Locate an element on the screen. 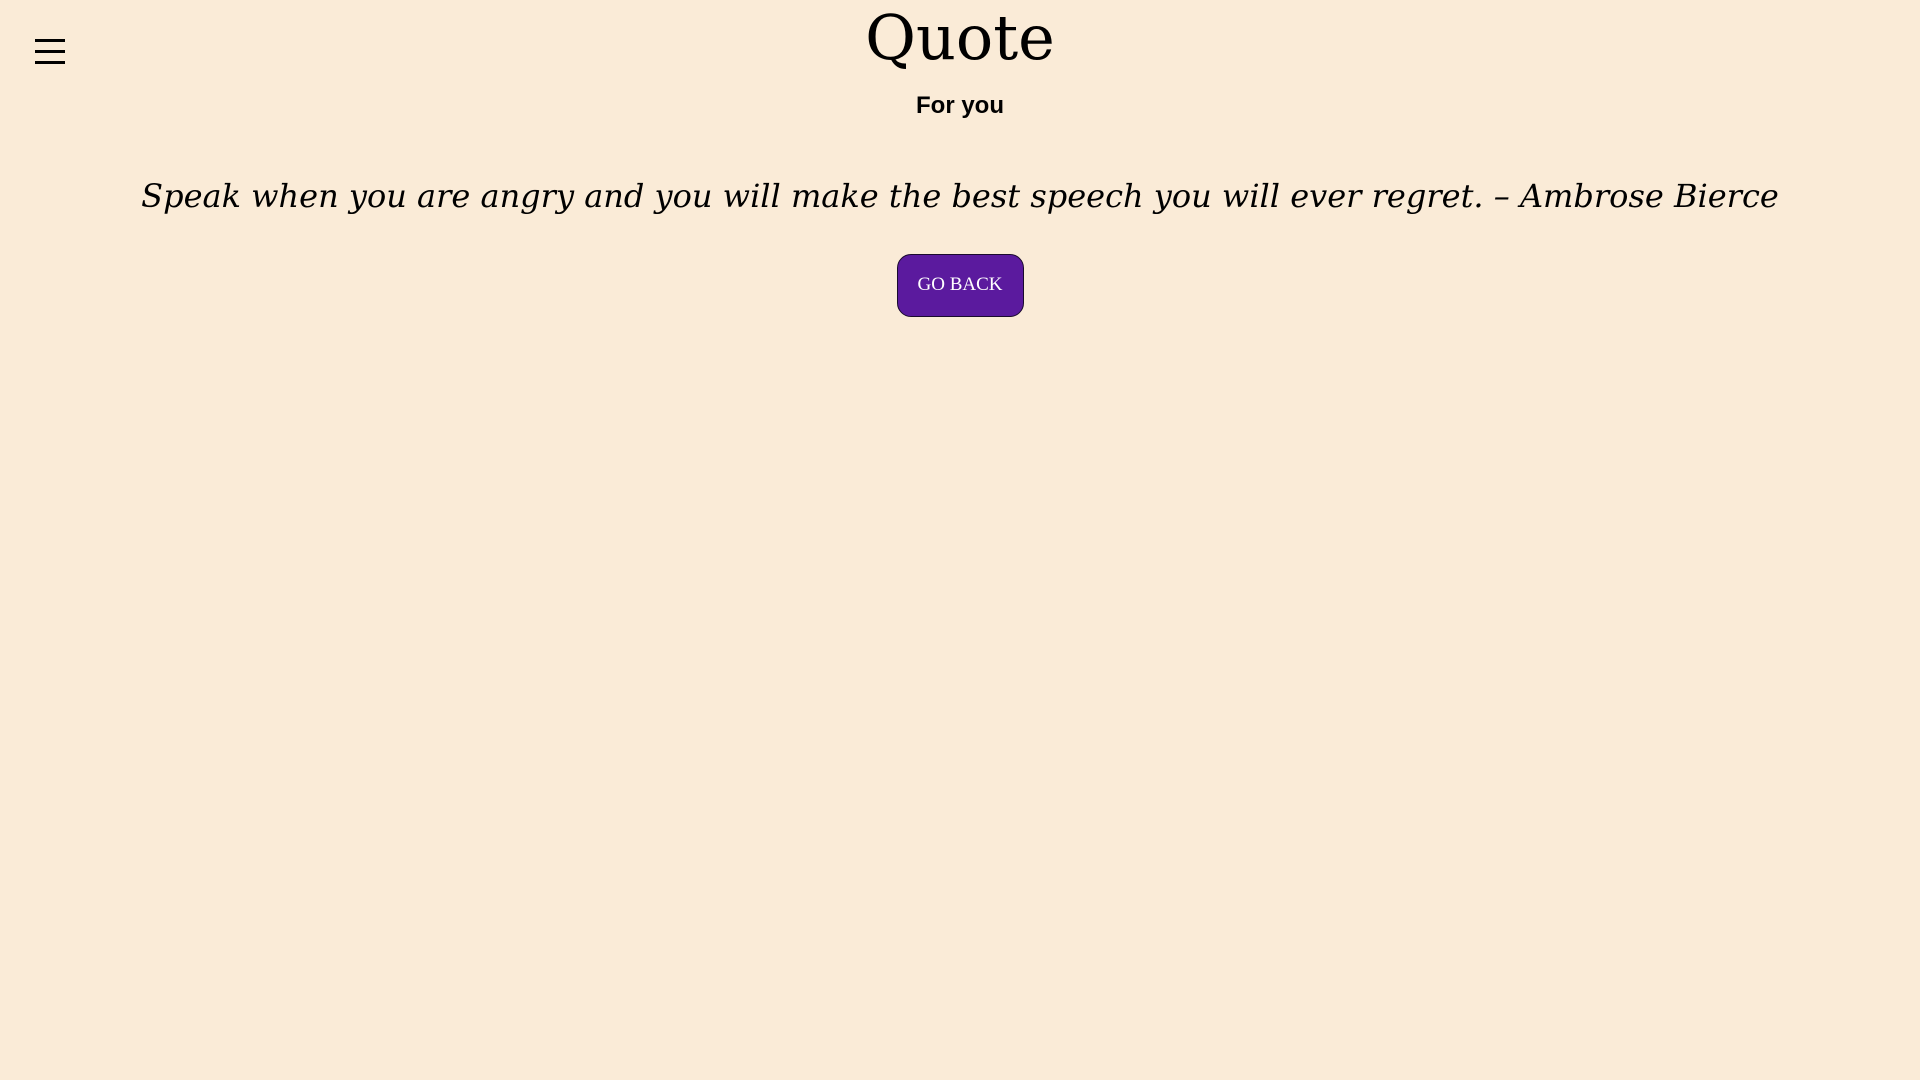 The height and width of the screenshot is (1080, 1920). go-back-button: GO BACK is located at coordinates (960, 285).